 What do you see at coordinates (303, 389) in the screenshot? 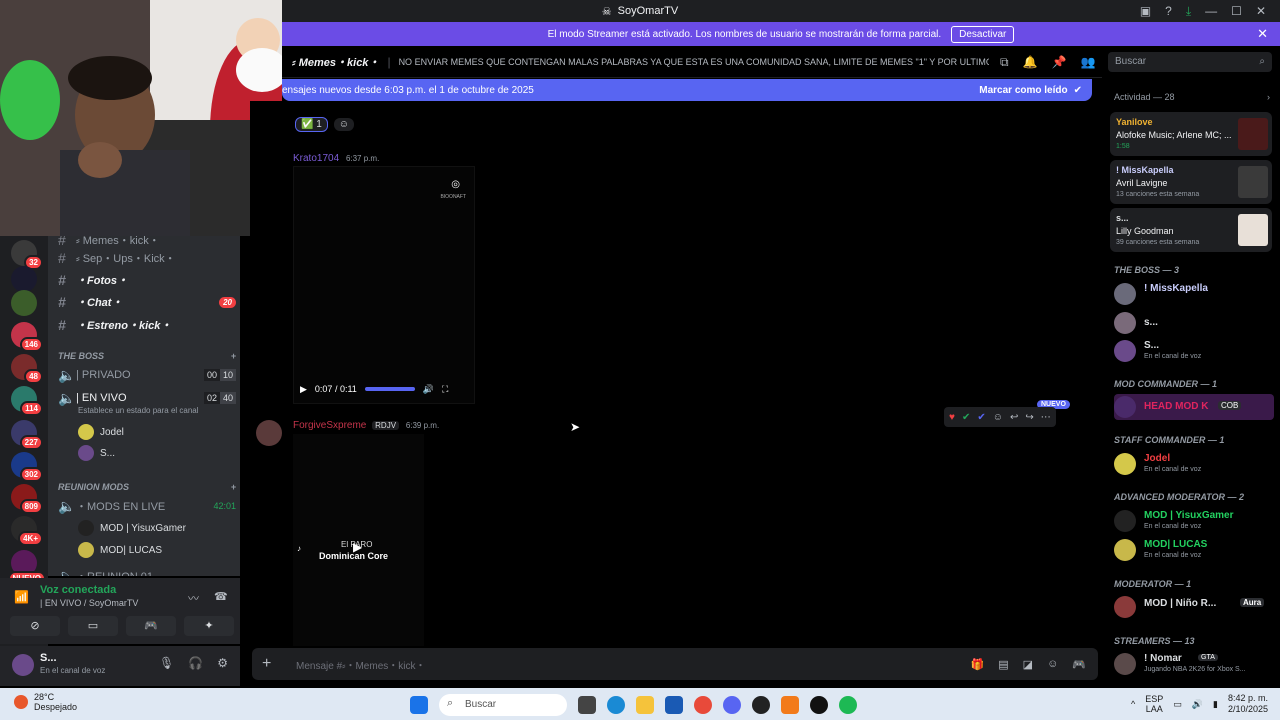
I see `play-icon: ▶` at bounding box center [303, 389].